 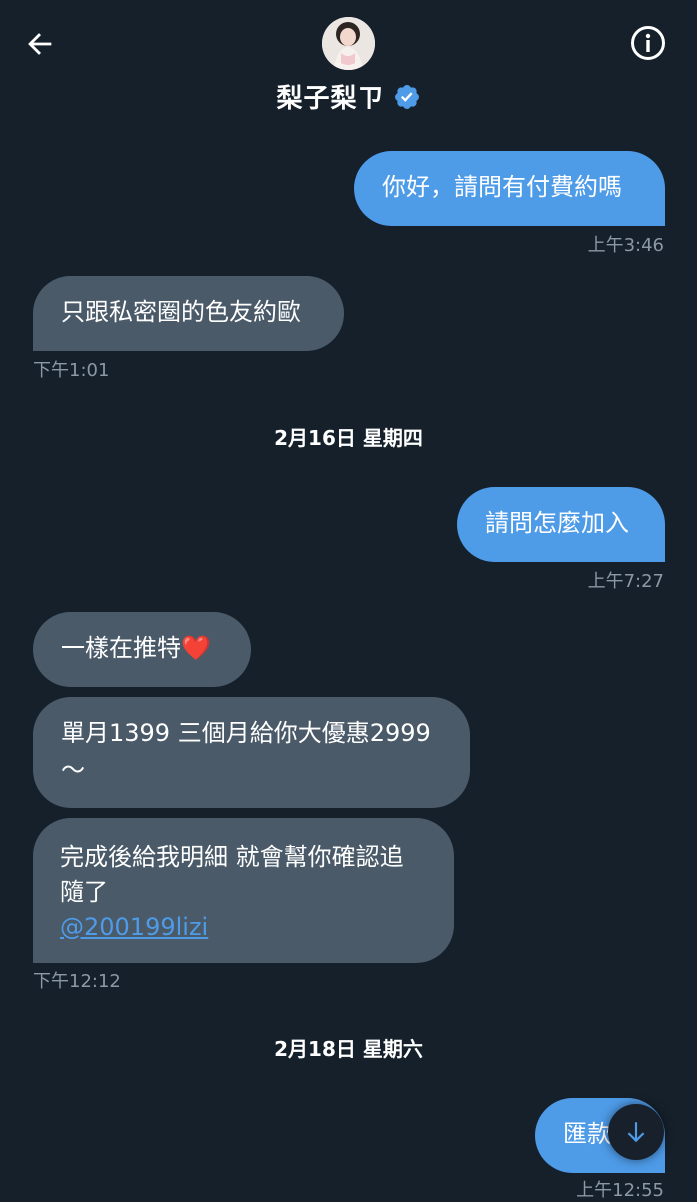 What do you see at coordinates (73, 770) in the screenshot?
I see `message-text-line: ～` at bounding box center [73, 770].